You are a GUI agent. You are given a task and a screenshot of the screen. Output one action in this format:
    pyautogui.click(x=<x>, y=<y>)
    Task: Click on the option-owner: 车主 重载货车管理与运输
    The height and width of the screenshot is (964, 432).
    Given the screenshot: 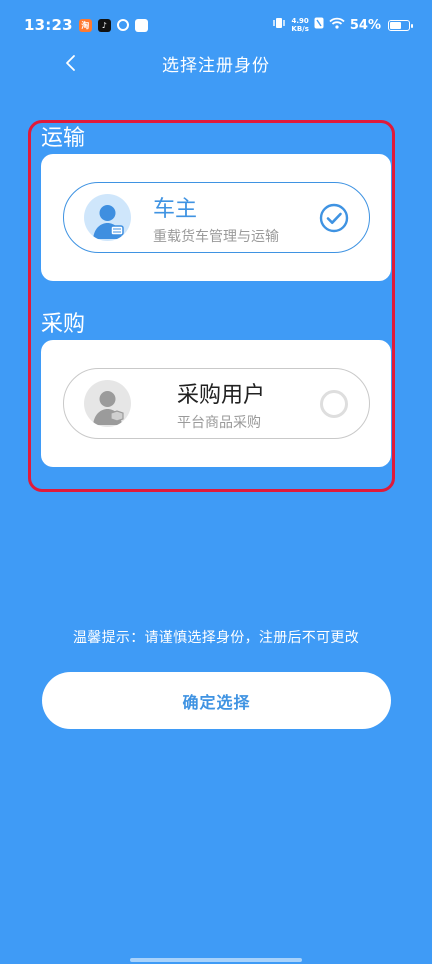 What is the action you would take?
    pyautogui.click(x=216, y=217)
    